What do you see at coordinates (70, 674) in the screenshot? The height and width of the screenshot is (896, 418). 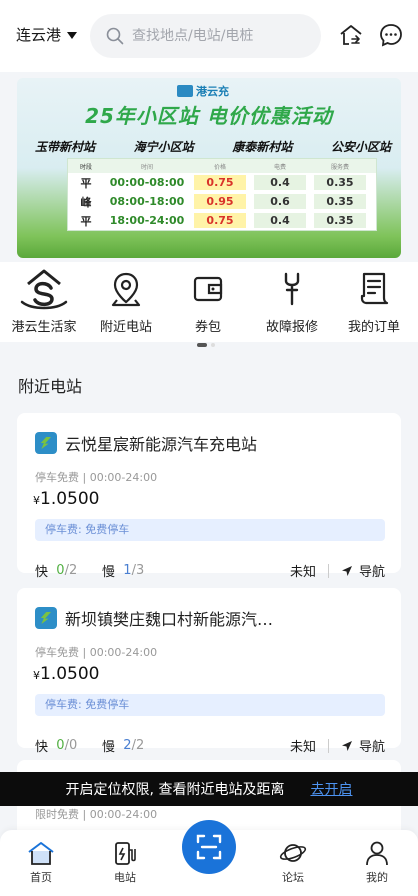 I see `price-value: 1.0500` at bounding box center [70, 674].